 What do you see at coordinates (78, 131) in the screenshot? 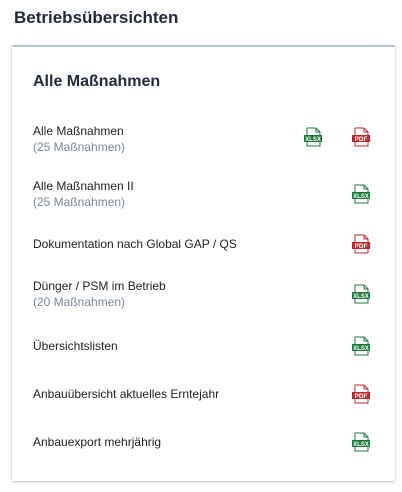
I see `report-label: Alle Maßnahmen` at bounding box center [78, 131].